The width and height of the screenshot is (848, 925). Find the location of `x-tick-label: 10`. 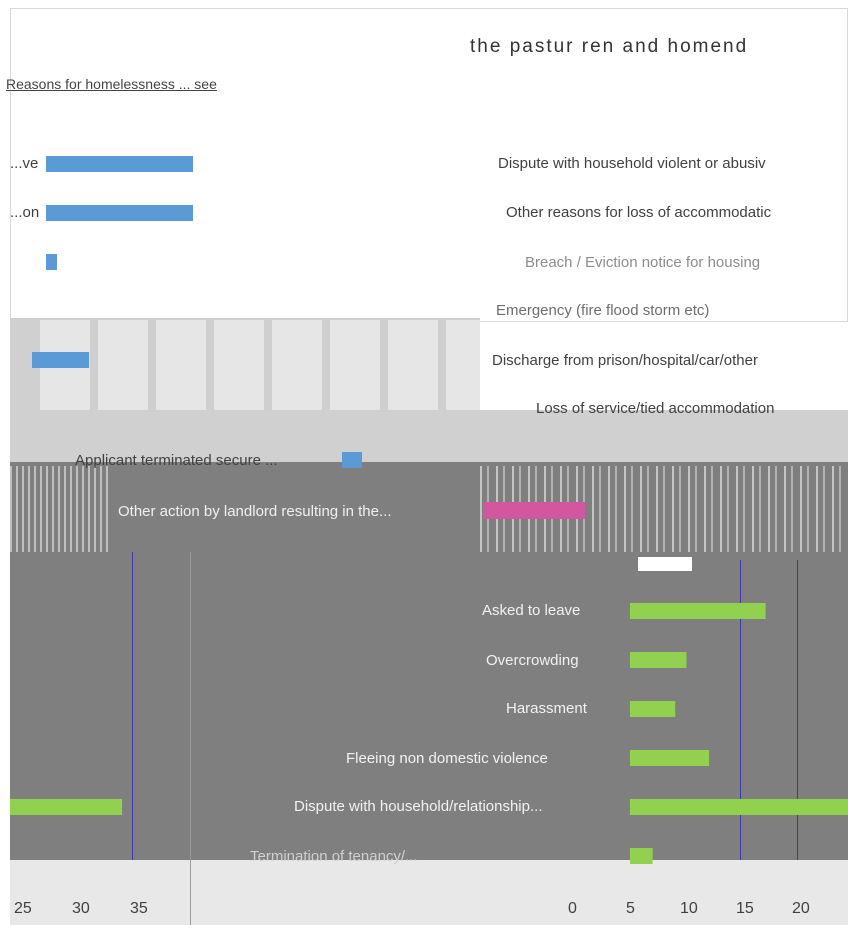

x-tick-label: 10 is located at coordinates (689, 908).